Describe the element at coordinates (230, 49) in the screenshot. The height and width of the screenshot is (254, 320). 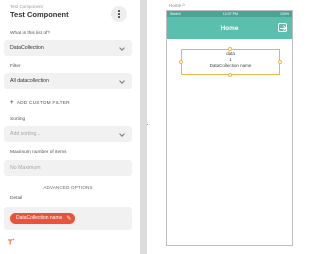
I see `resize-handle-top` at that location.